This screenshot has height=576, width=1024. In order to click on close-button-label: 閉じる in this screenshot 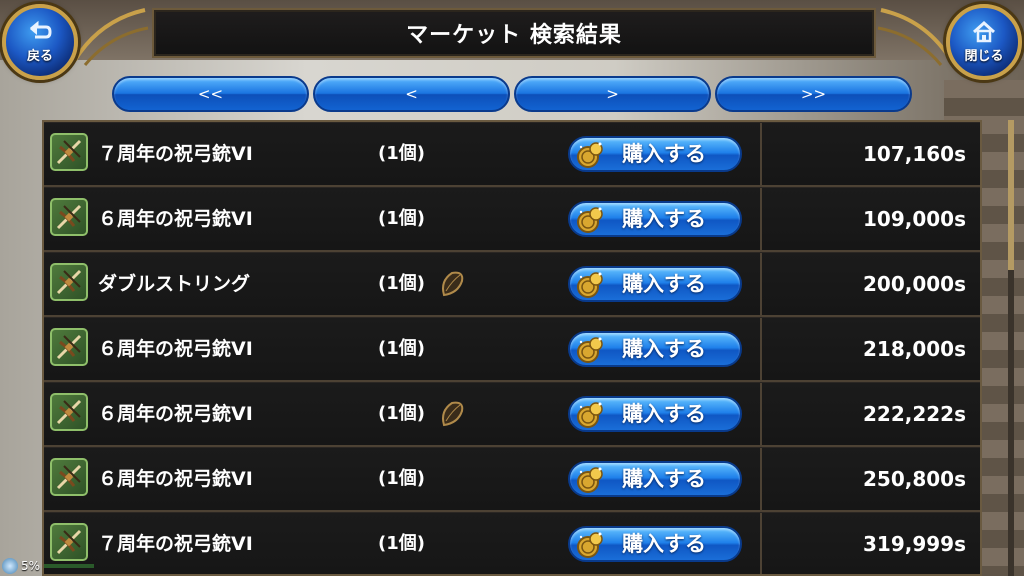, I will do `click(984, 56)`.